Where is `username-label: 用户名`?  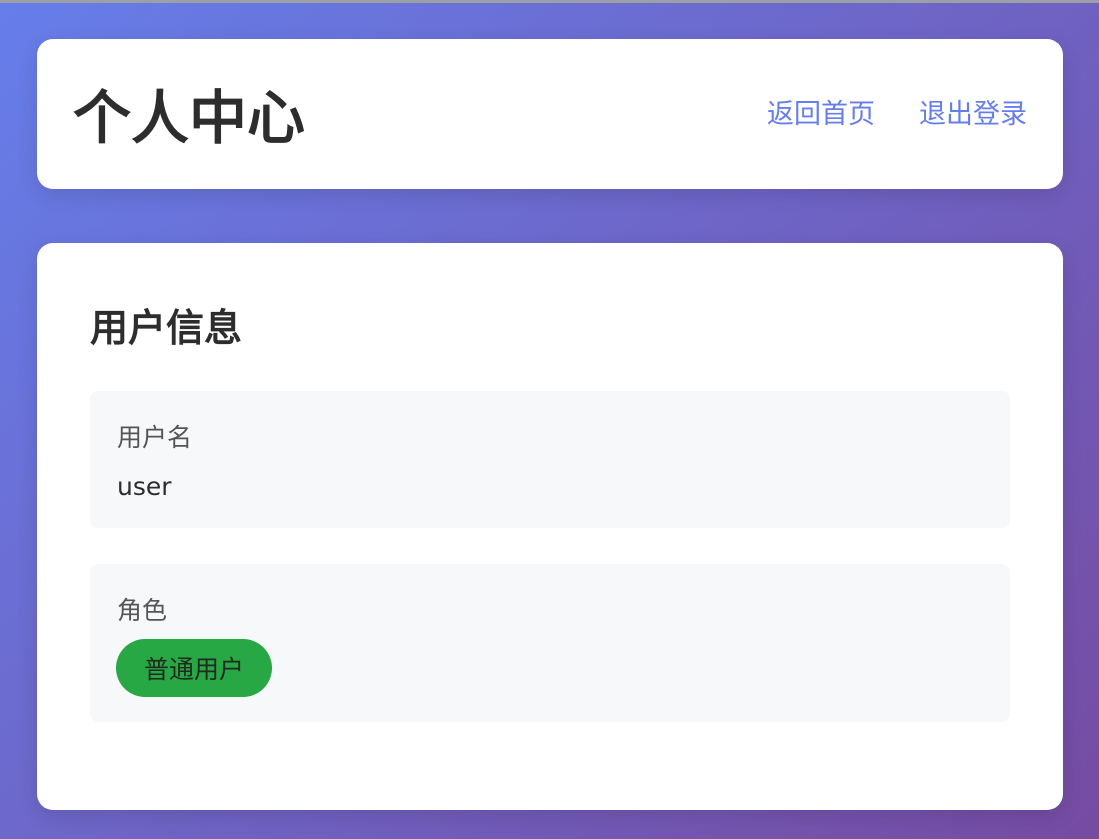
username-label: 用户名 is located at coordinates (155, 437).